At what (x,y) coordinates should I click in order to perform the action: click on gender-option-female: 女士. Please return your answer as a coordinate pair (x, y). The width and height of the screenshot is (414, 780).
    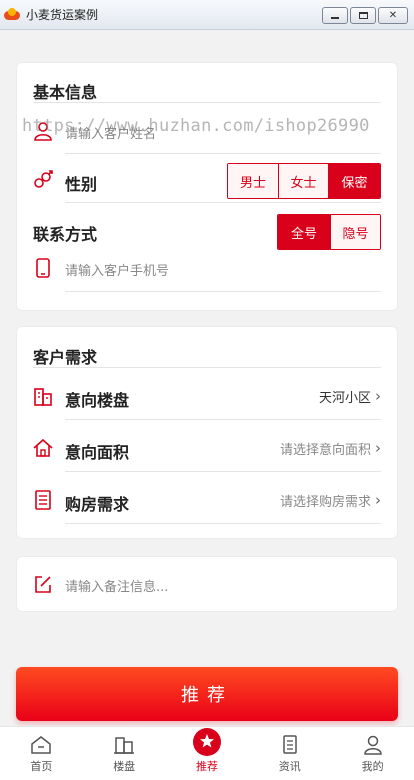
    Looking at the image, I should click on (303, 181).